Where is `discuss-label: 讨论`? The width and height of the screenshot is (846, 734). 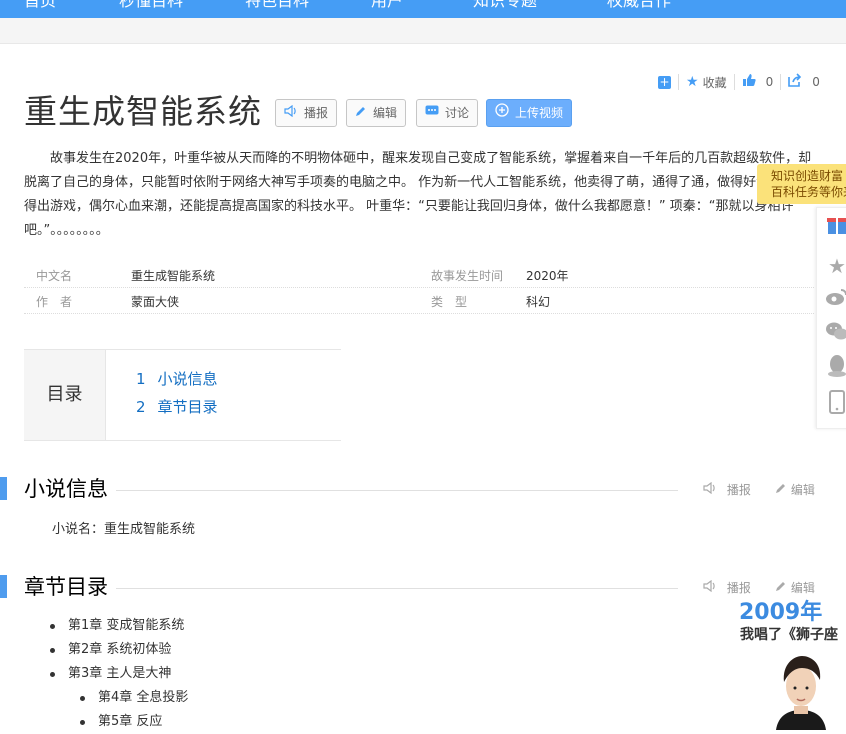
discuss-label: 讨论 is located at coordinates (457, 113).